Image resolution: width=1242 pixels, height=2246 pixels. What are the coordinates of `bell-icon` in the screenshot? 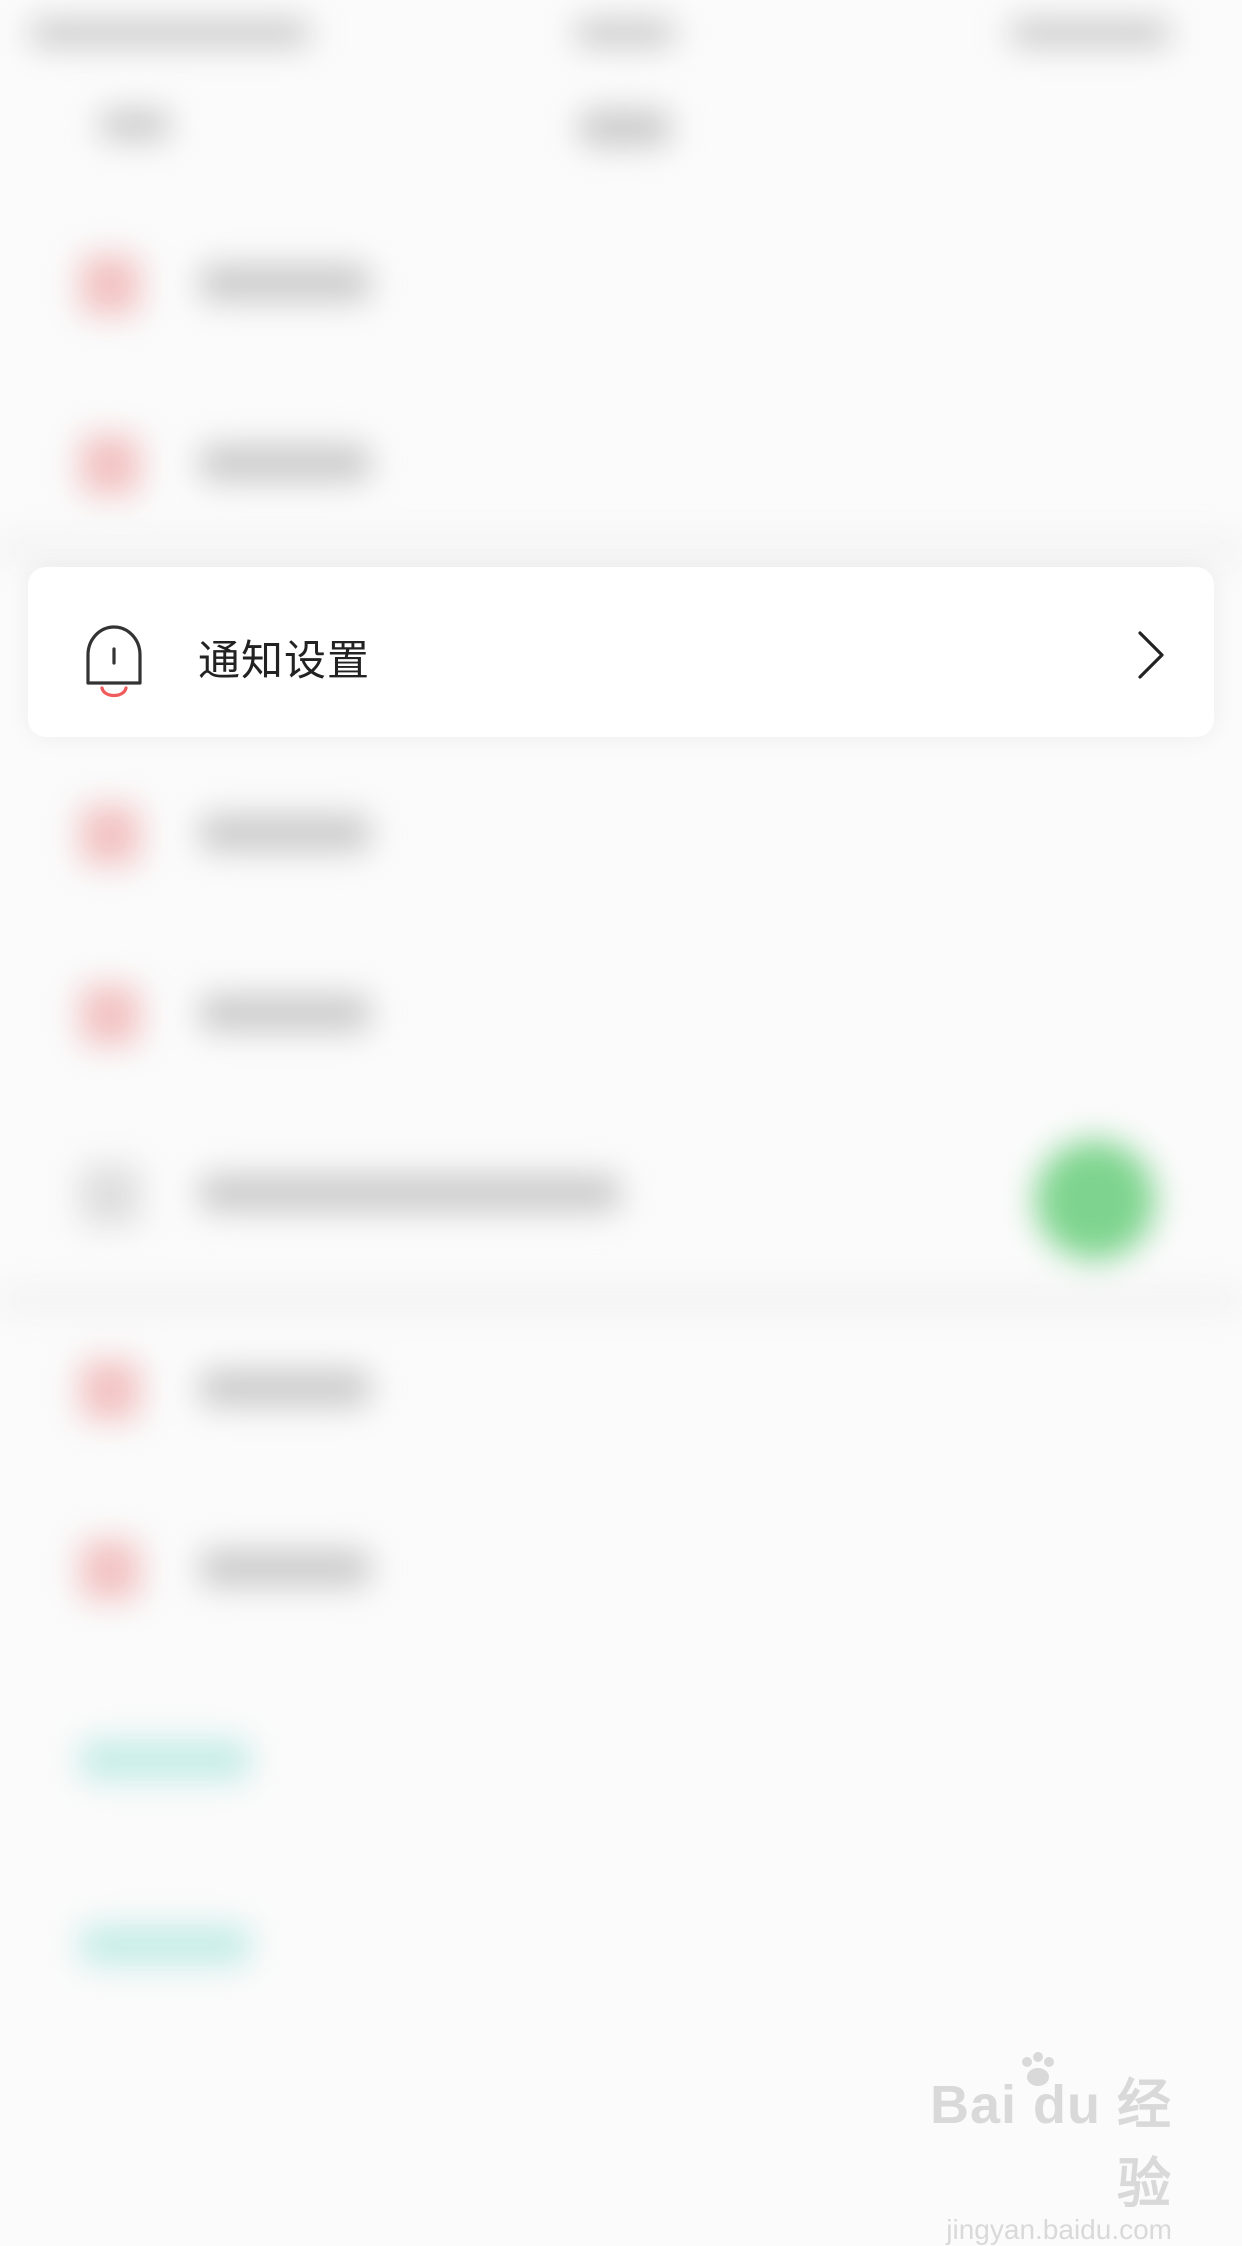 It's located at (114, 661).